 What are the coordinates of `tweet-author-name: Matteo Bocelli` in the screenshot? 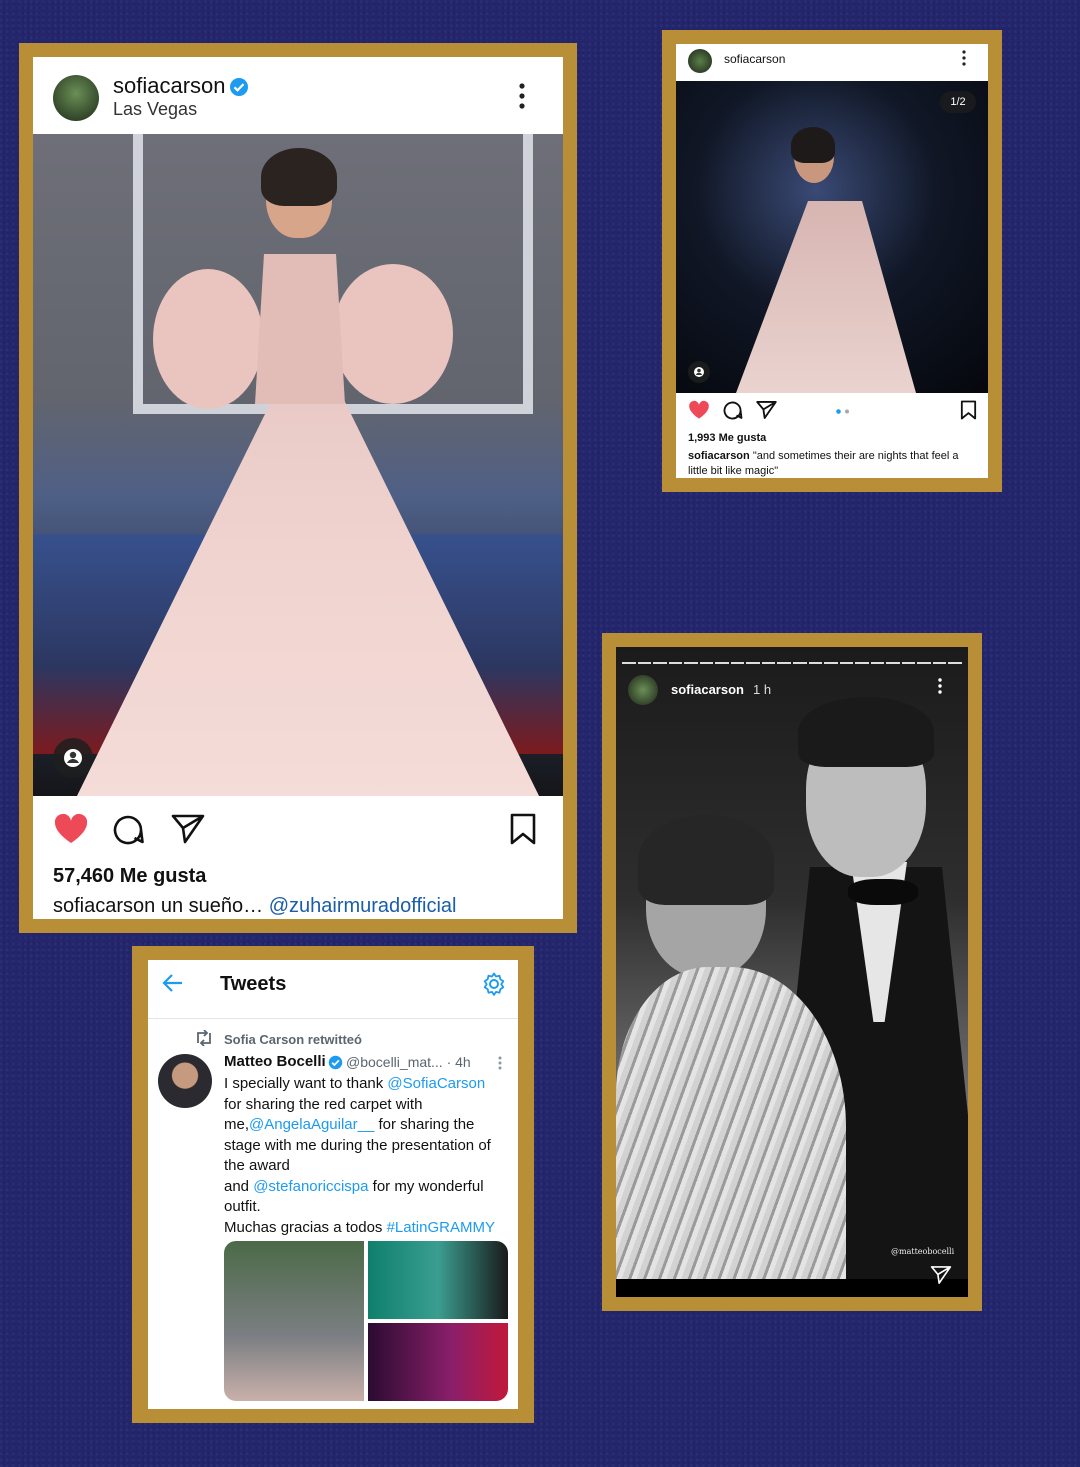 It's located at (275, 1061).